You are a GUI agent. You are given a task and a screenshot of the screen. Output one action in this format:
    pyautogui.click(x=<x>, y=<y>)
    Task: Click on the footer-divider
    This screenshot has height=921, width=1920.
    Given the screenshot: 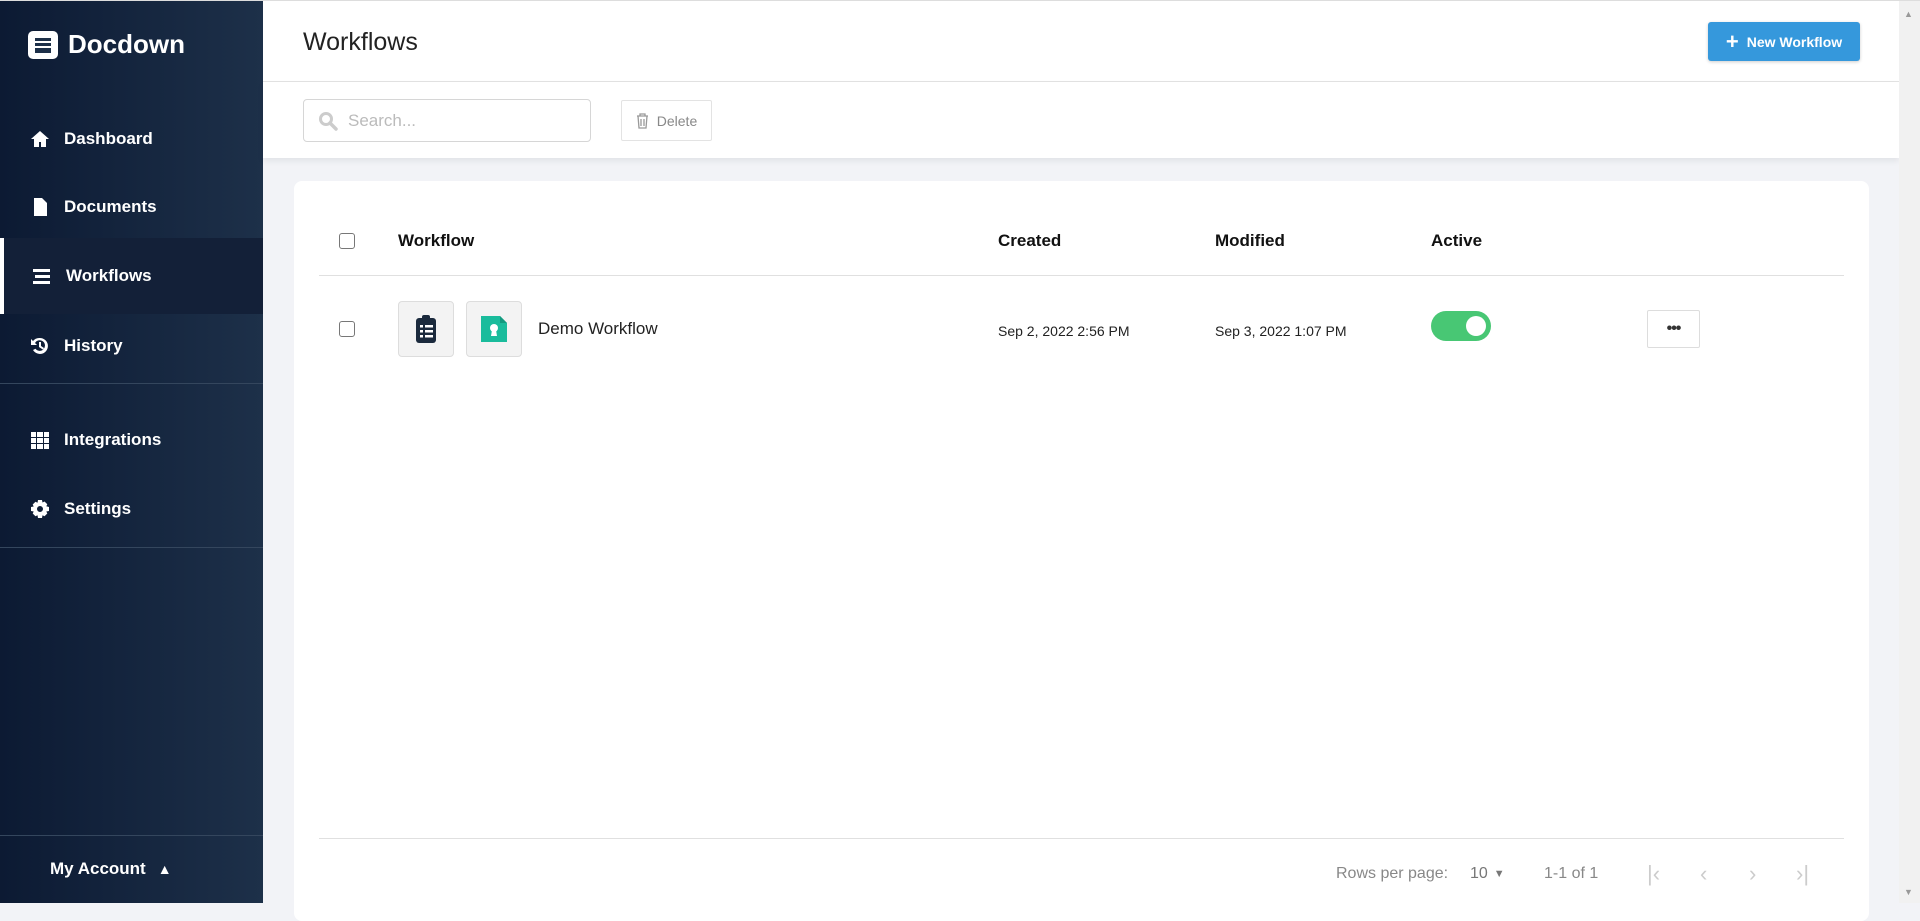 What is the action you would take?
    pyautogui.click(x=1081, y=838)
    